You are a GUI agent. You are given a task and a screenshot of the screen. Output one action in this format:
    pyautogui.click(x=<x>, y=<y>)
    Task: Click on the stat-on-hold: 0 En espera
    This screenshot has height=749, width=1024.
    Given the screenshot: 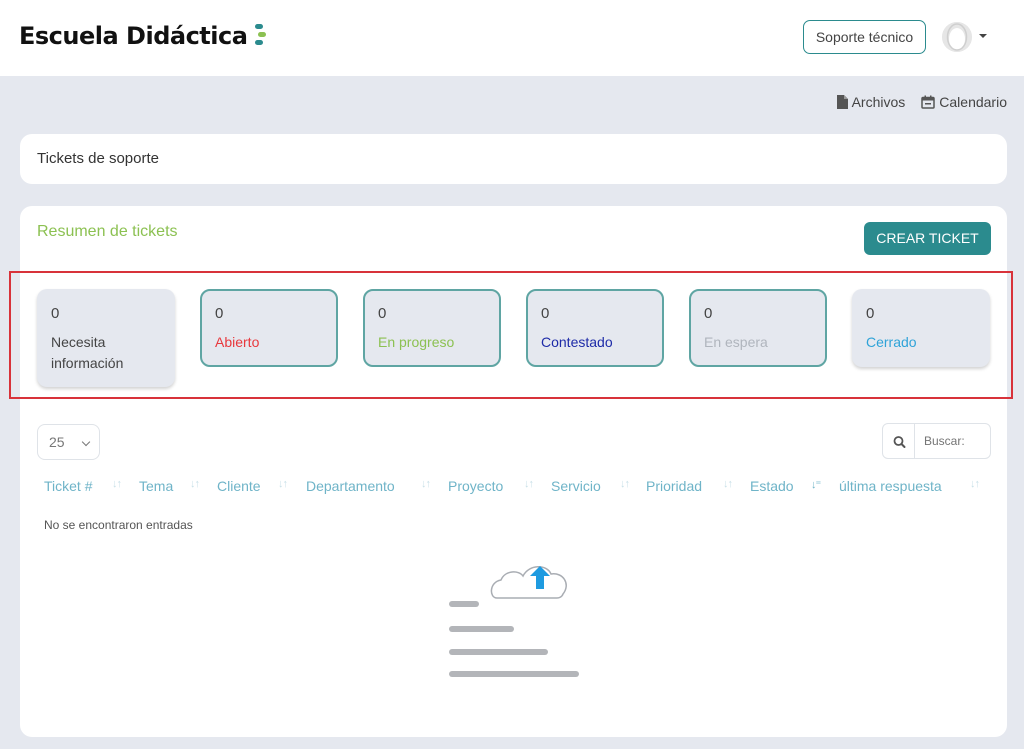 What is the action you would take?
    pyautogui.click(x=758, y=328)
    